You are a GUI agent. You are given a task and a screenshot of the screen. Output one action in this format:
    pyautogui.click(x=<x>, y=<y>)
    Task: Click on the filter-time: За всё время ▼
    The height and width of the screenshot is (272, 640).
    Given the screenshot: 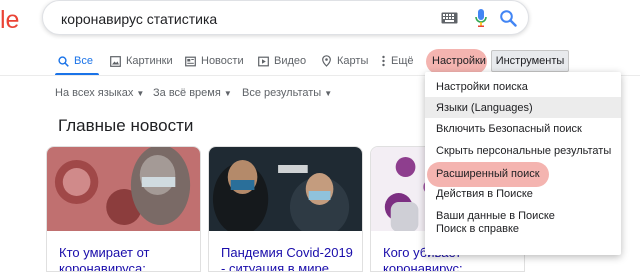 What is the action you would take?
    pyautogui.click(x=192, y=93)
    